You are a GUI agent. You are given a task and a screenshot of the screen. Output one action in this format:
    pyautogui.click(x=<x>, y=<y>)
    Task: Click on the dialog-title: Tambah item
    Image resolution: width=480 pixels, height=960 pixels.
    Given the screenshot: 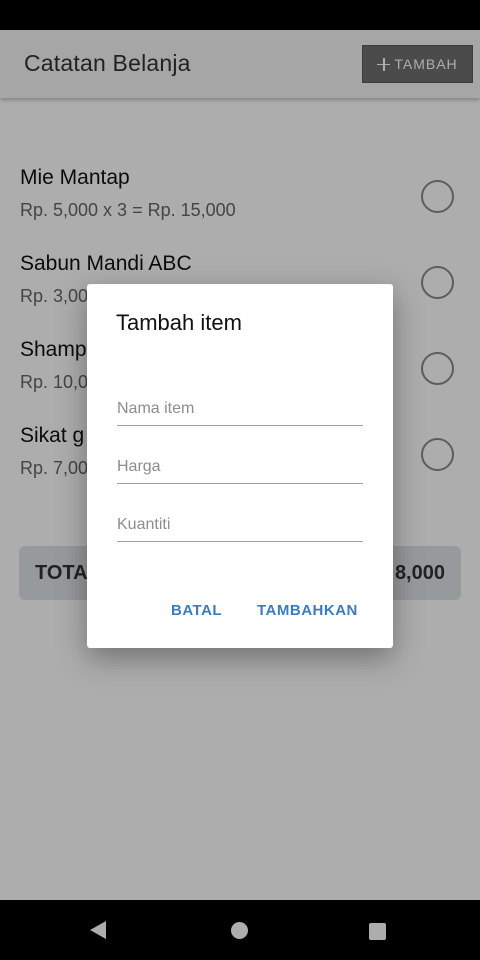 What is the action you would take?
    pyautogui.click(x=179, y=322)
    